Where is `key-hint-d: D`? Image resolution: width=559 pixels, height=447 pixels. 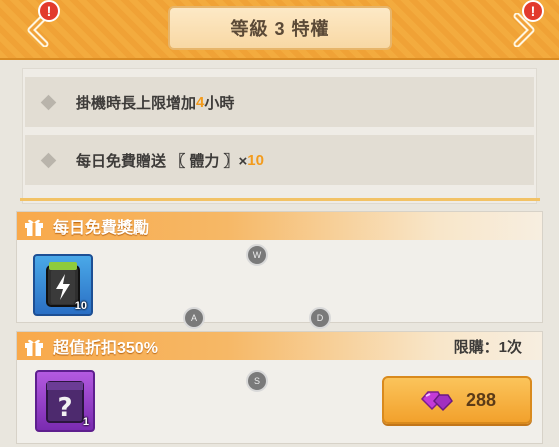
key-hint-d: D is located at coordinates (320, 318).